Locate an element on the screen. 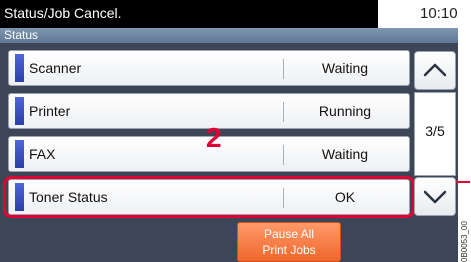  scroll-down-button is located at coordinates (435, 196).